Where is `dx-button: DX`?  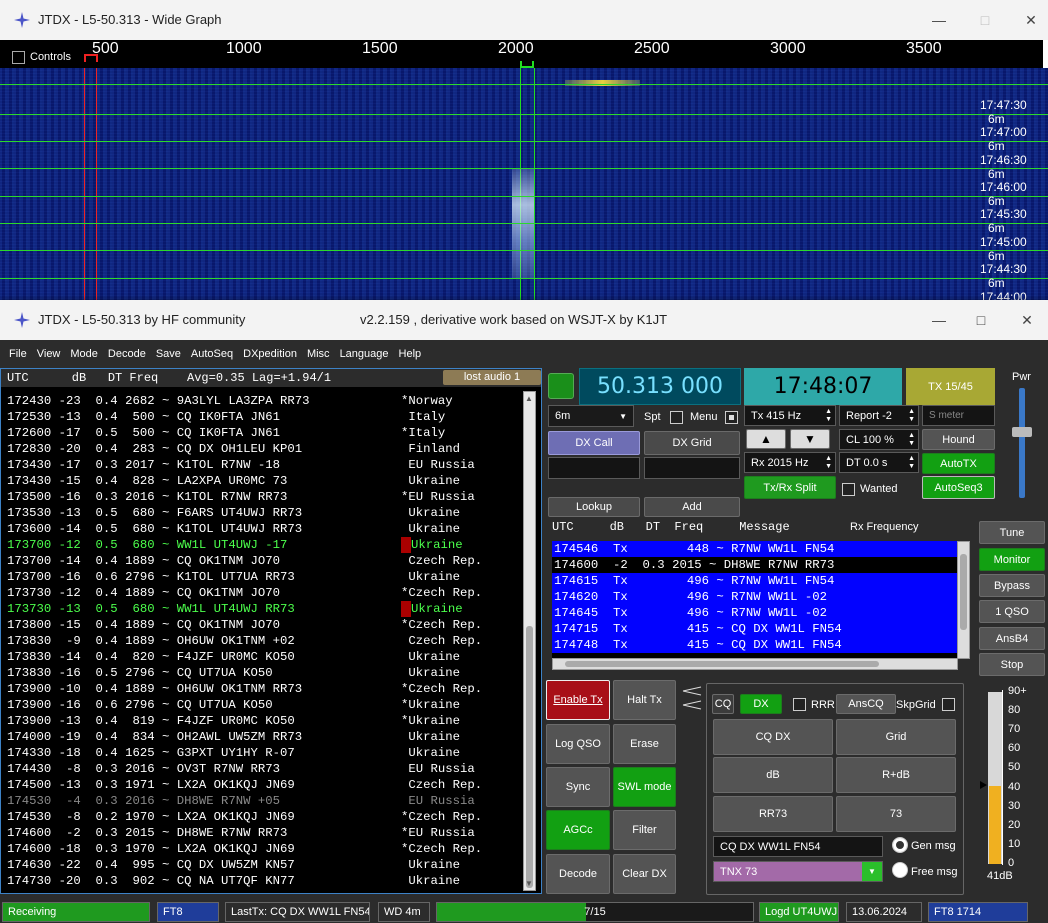
dx-button: DX is located at coordinates (761, 704).